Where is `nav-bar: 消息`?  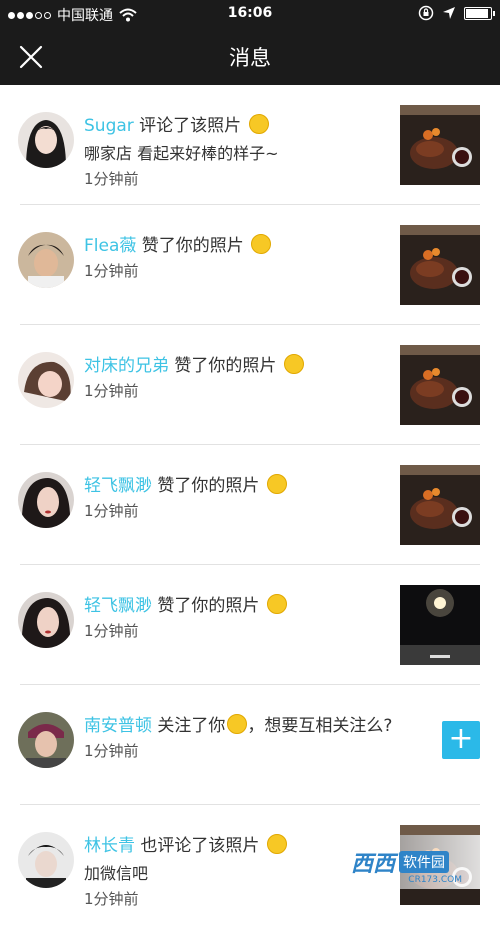 nav-bar: 消息 is located at coordinates (250, 56).